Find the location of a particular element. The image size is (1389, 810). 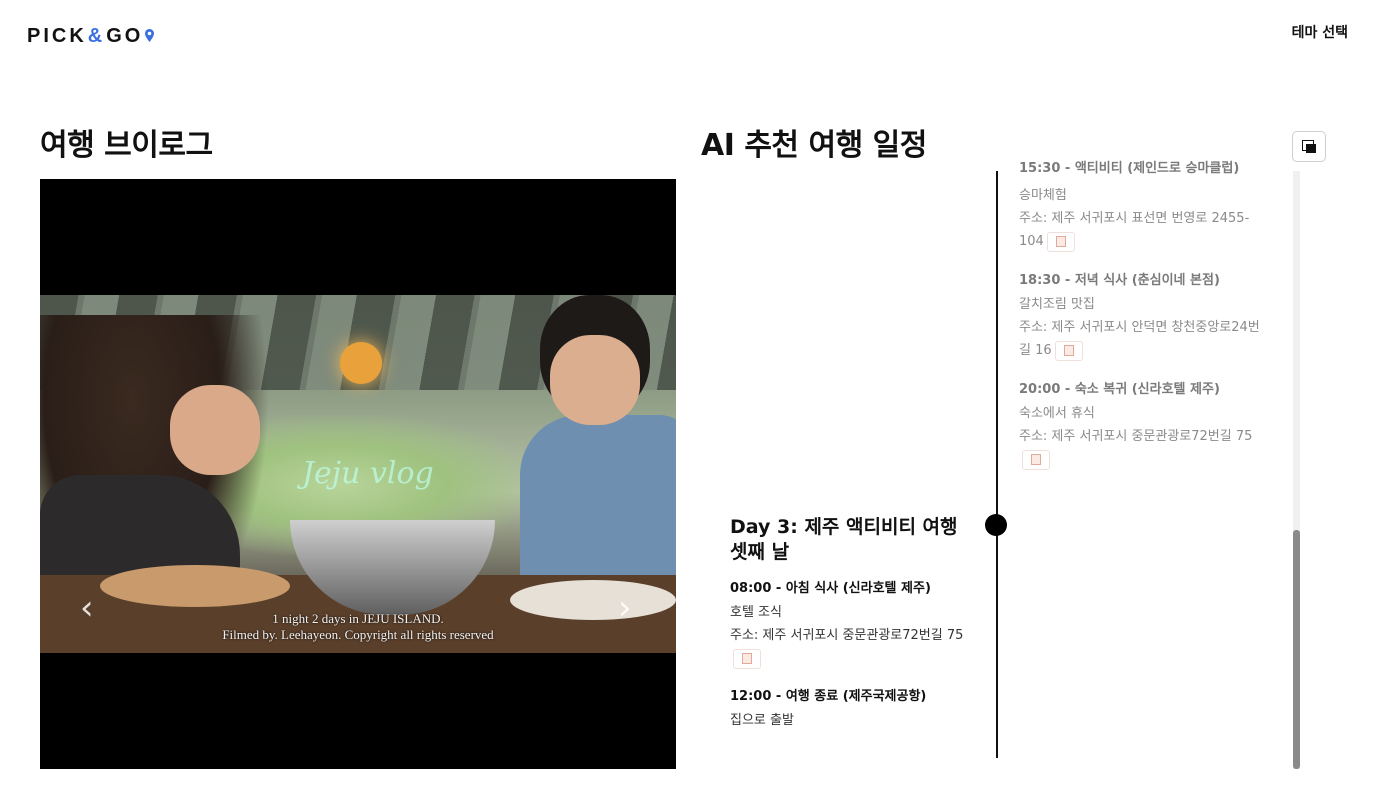

logo: PICK & GO is located at coordinates (91, 36).